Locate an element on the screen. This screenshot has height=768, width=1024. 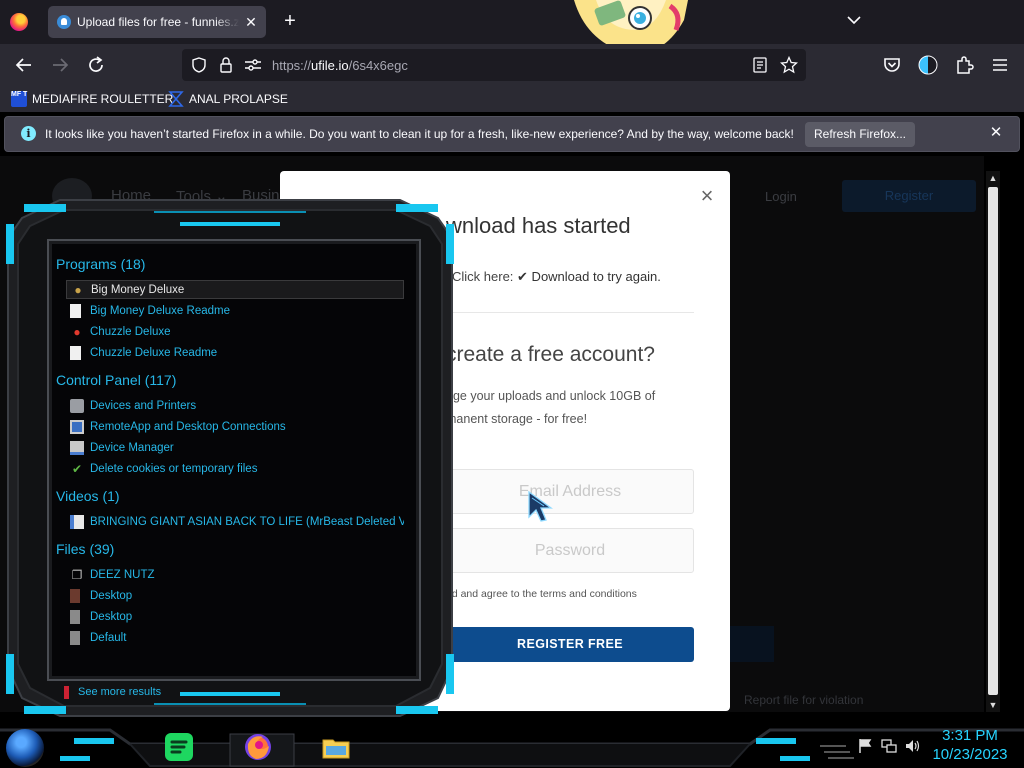
result-deez-nutz: ❐ DEEZ NUTZ is located at coordinates (235, 574).